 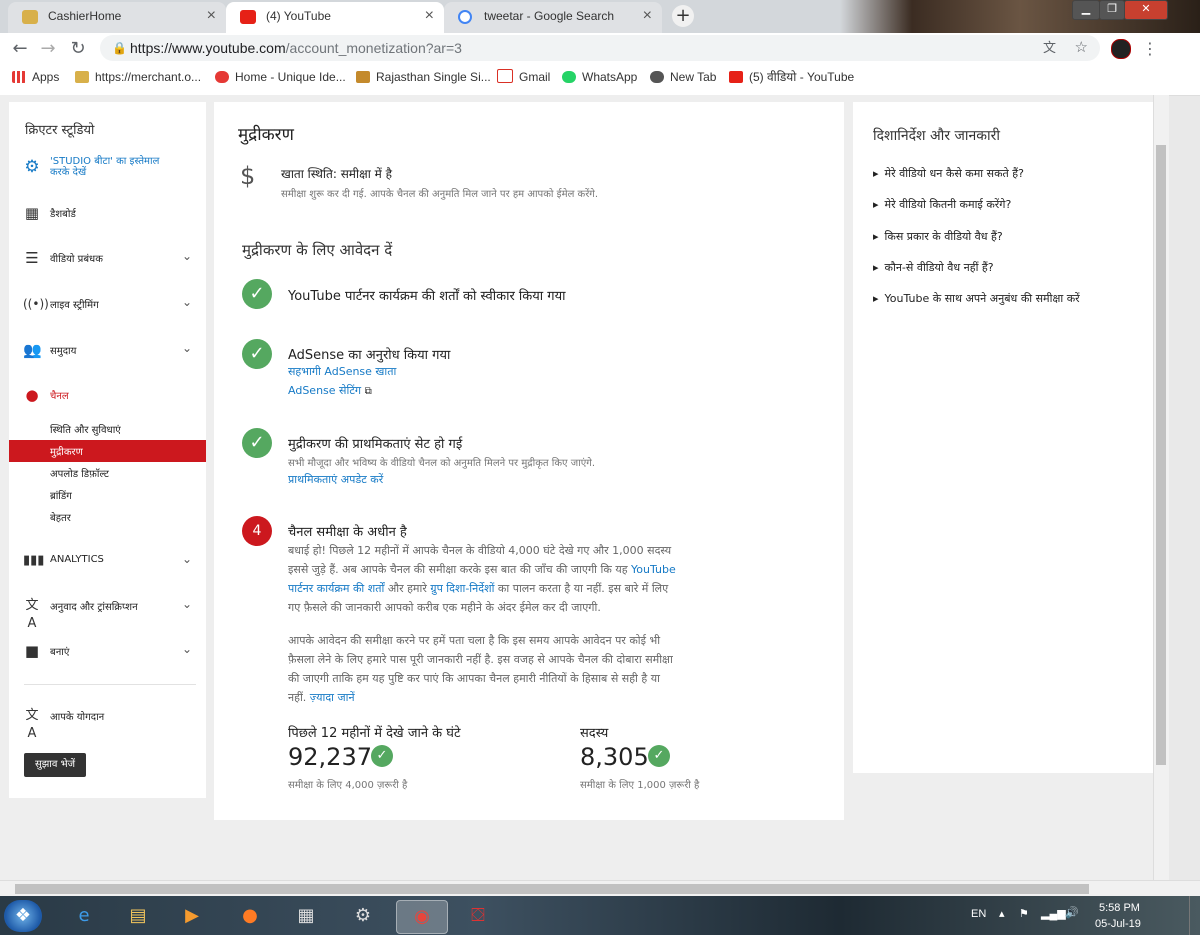 I want to click on tab-cashierhome: CashierHome ×, so click(x=117, y=17).